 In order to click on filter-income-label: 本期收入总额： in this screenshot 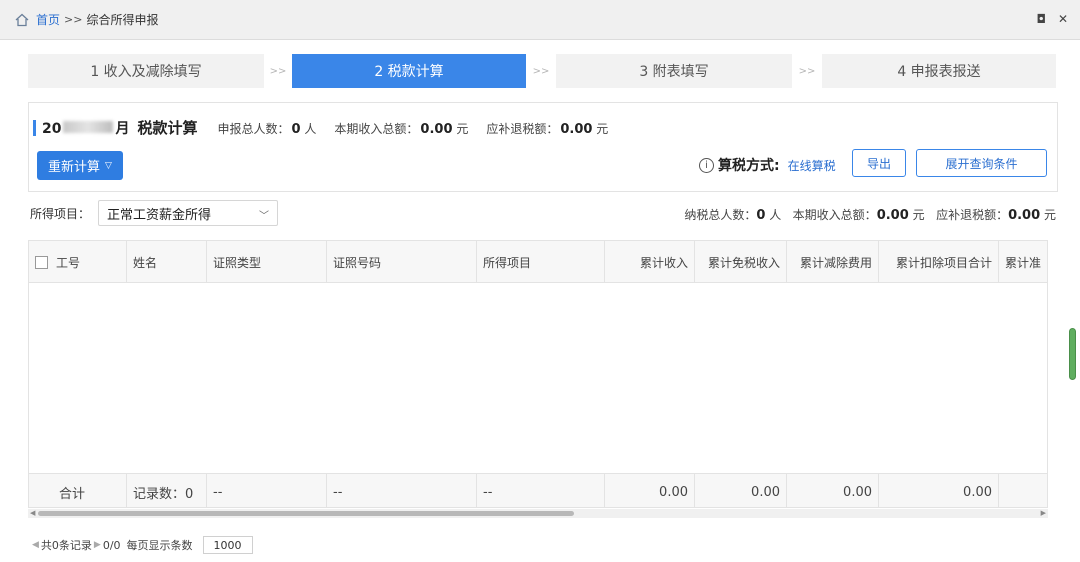, I will do `click(834, 215)`.